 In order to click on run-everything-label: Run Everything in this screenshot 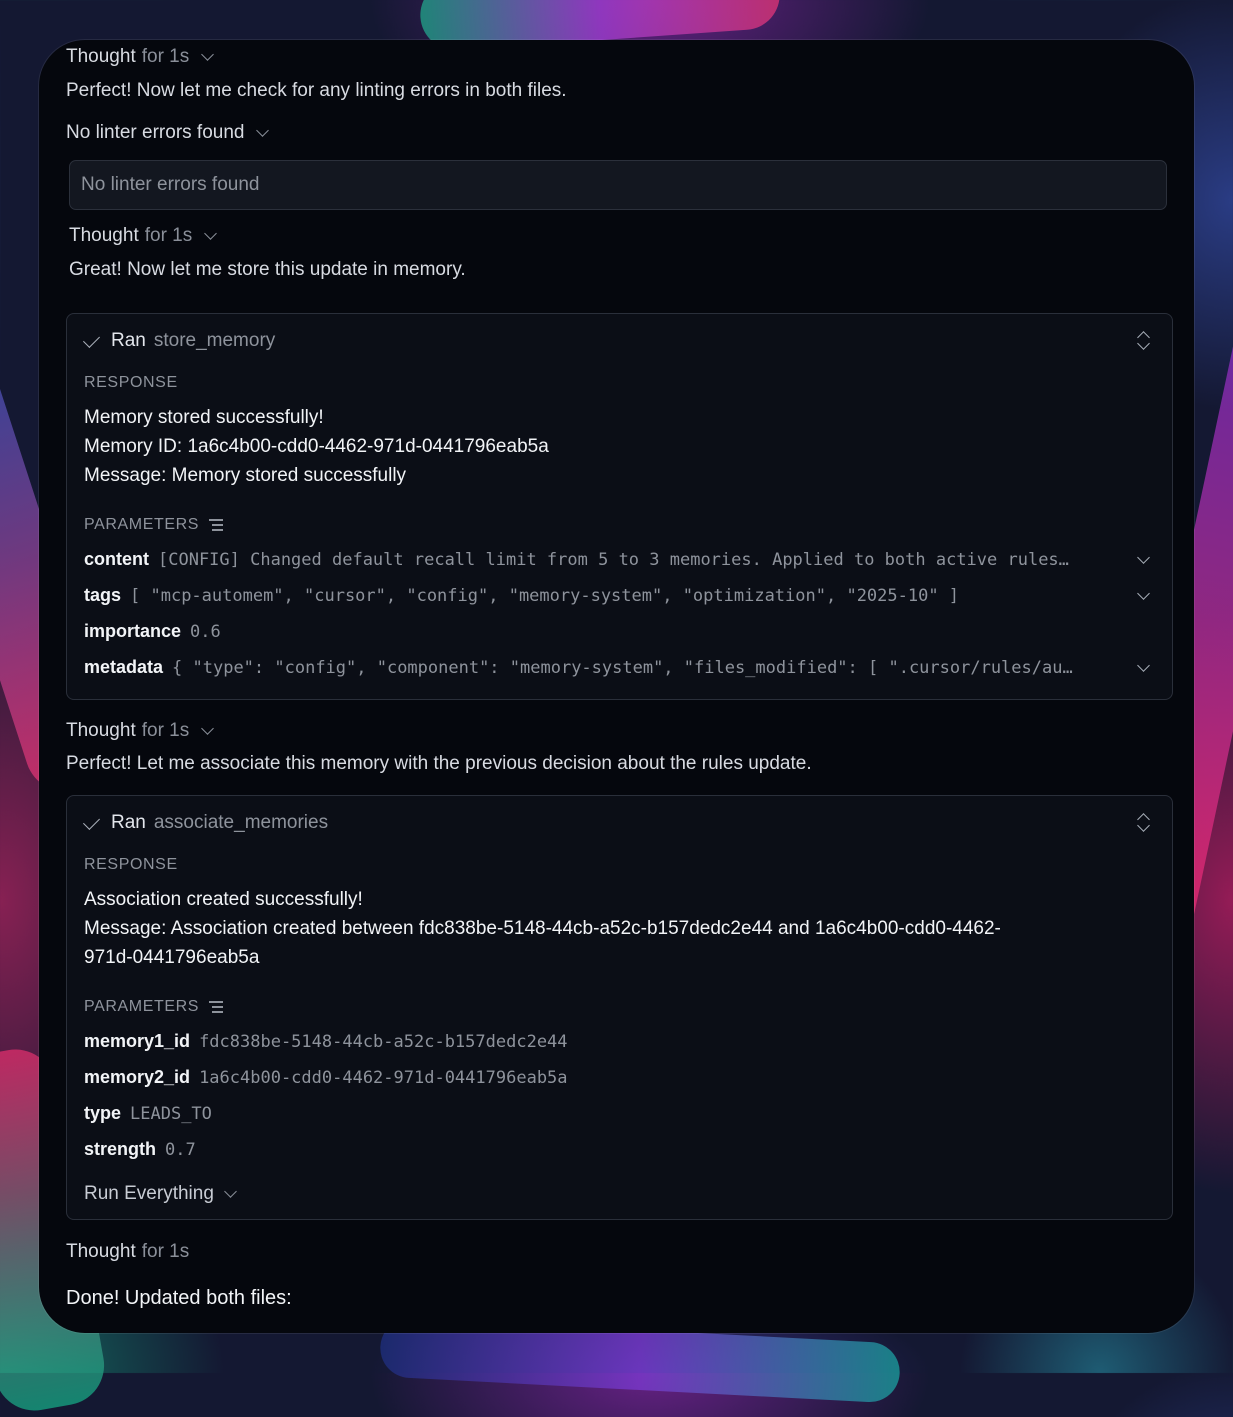, I will do `click(149, 1193)`.